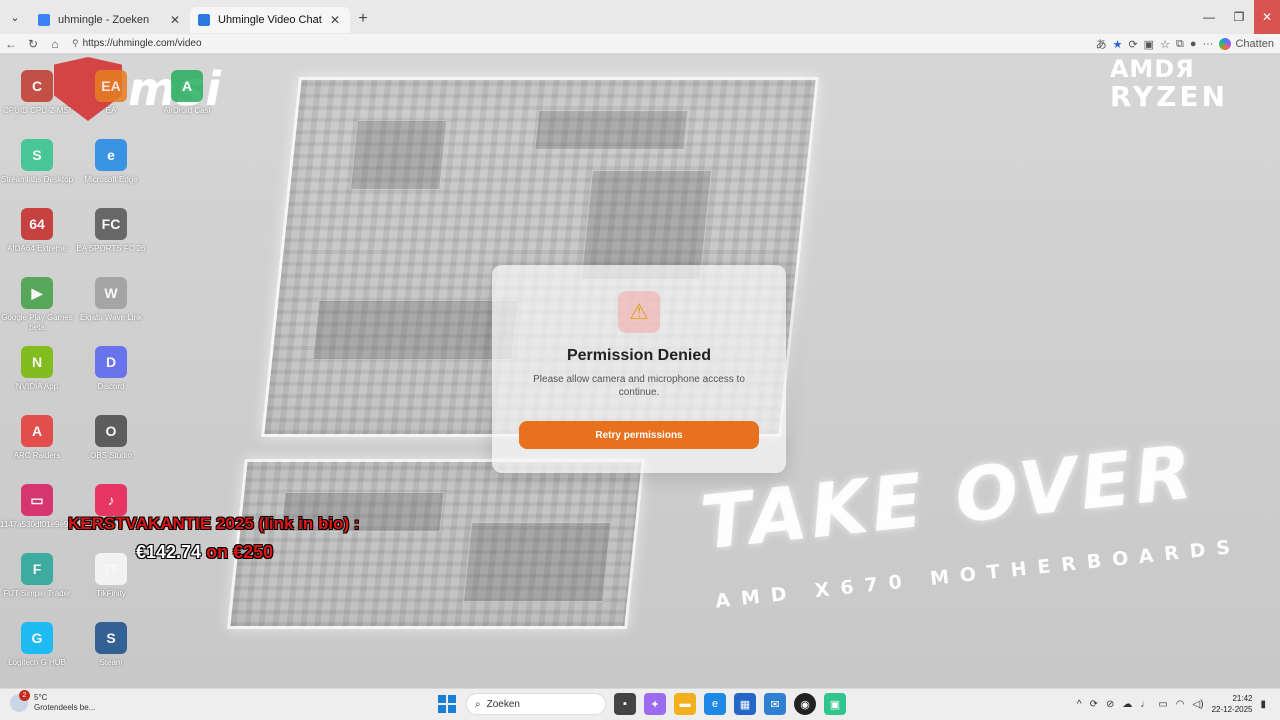 The width and height of the screenshot is (1280, 720). Describe the element at coordinates (1145, 704) in the screenshot. I see `microphone-icon: ♩` at that location.